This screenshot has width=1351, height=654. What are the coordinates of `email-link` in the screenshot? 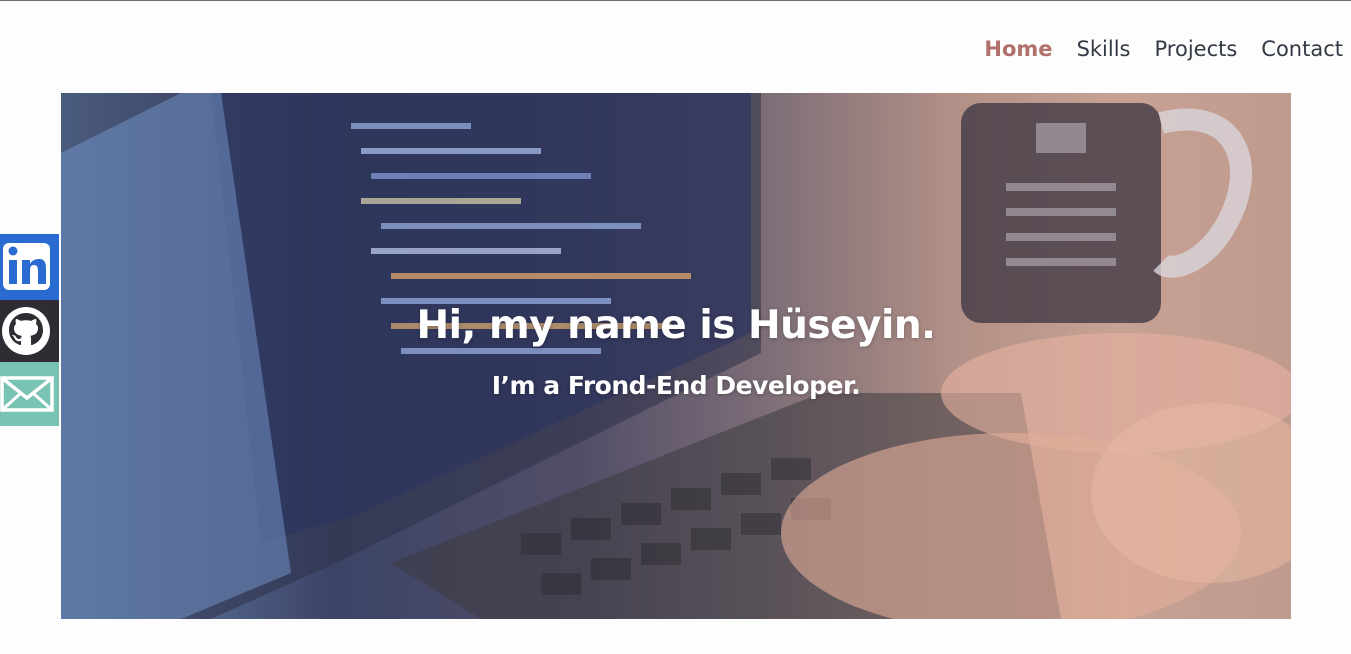 It's located at (29, 394).